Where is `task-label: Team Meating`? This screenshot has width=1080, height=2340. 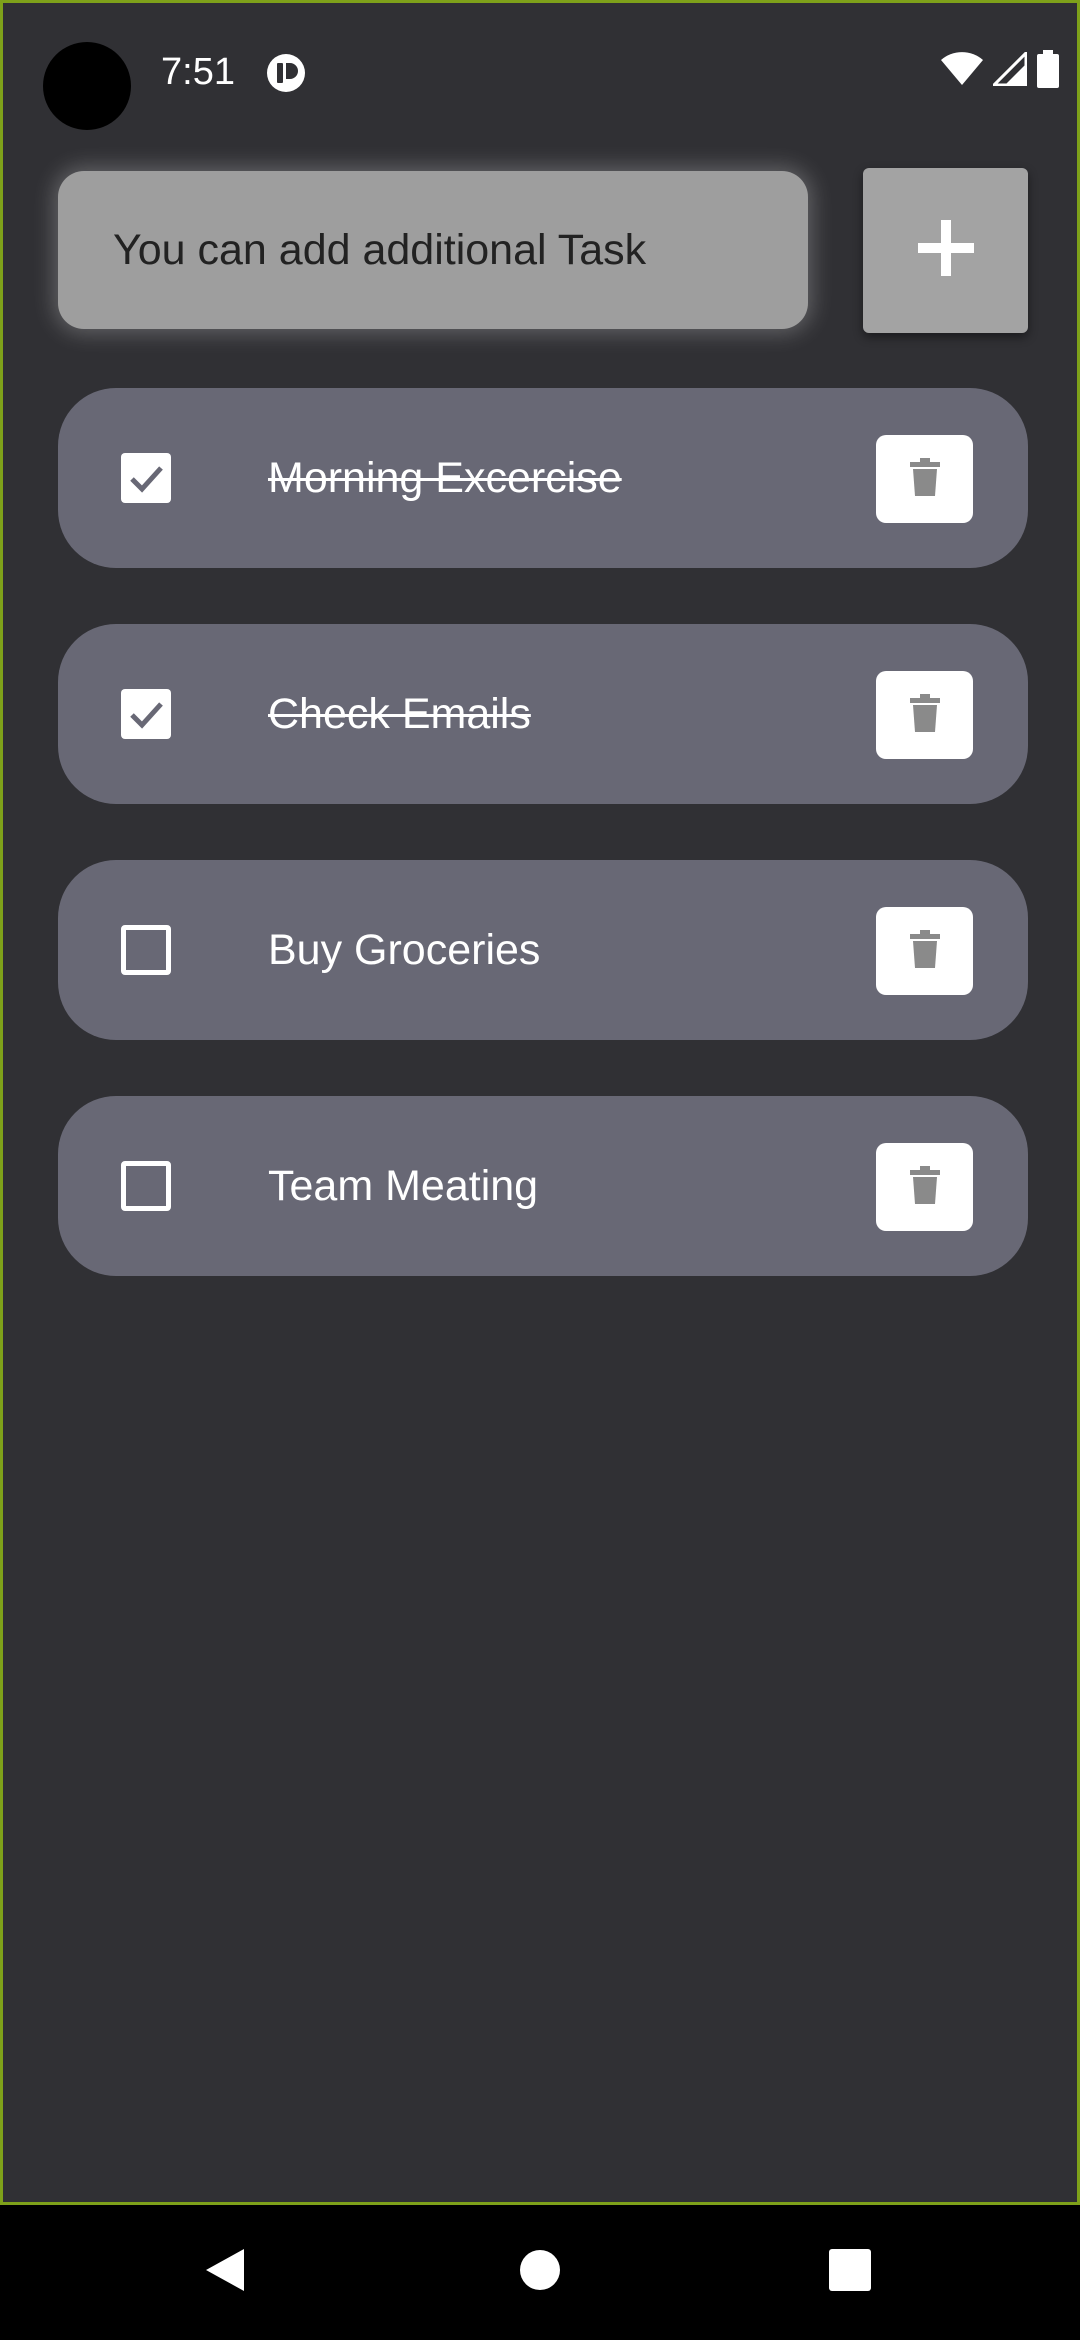
task-label: Team Meating is located at coordinates (403, 1186).